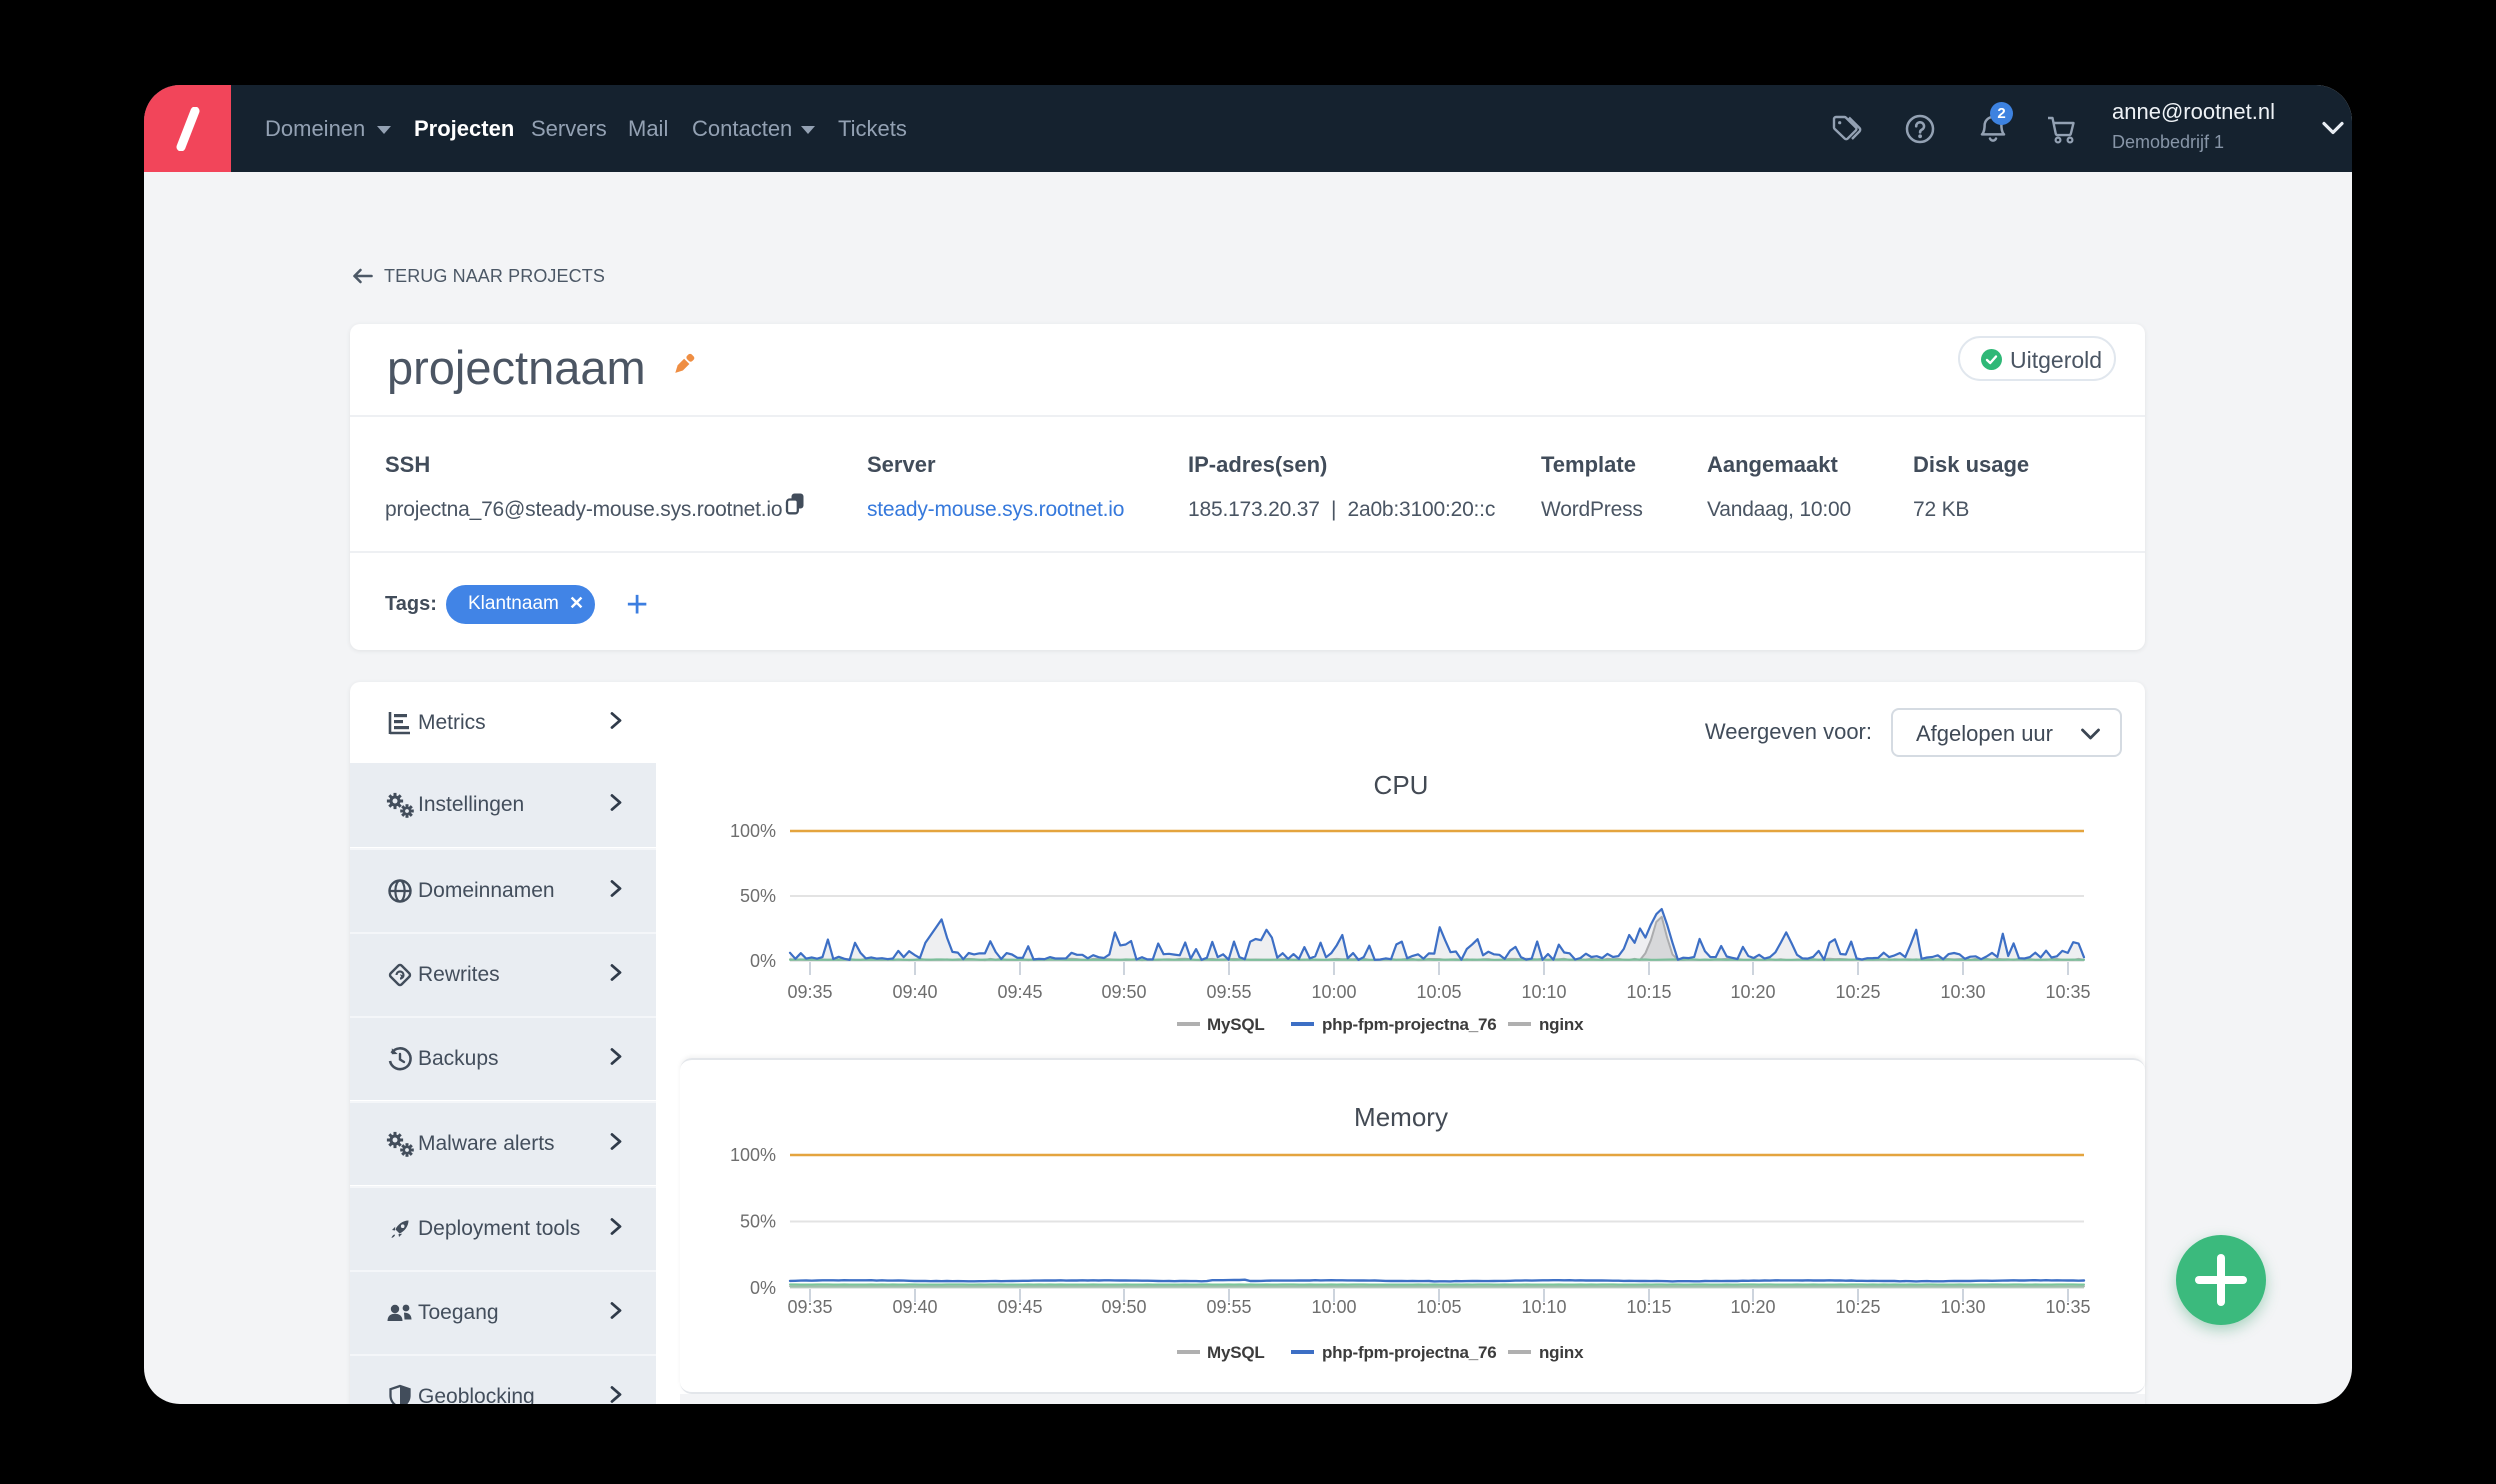 The height and width of the screenshot is (1484, 2496). I want to click on svg-text: 10:15, so click(1648, 992).